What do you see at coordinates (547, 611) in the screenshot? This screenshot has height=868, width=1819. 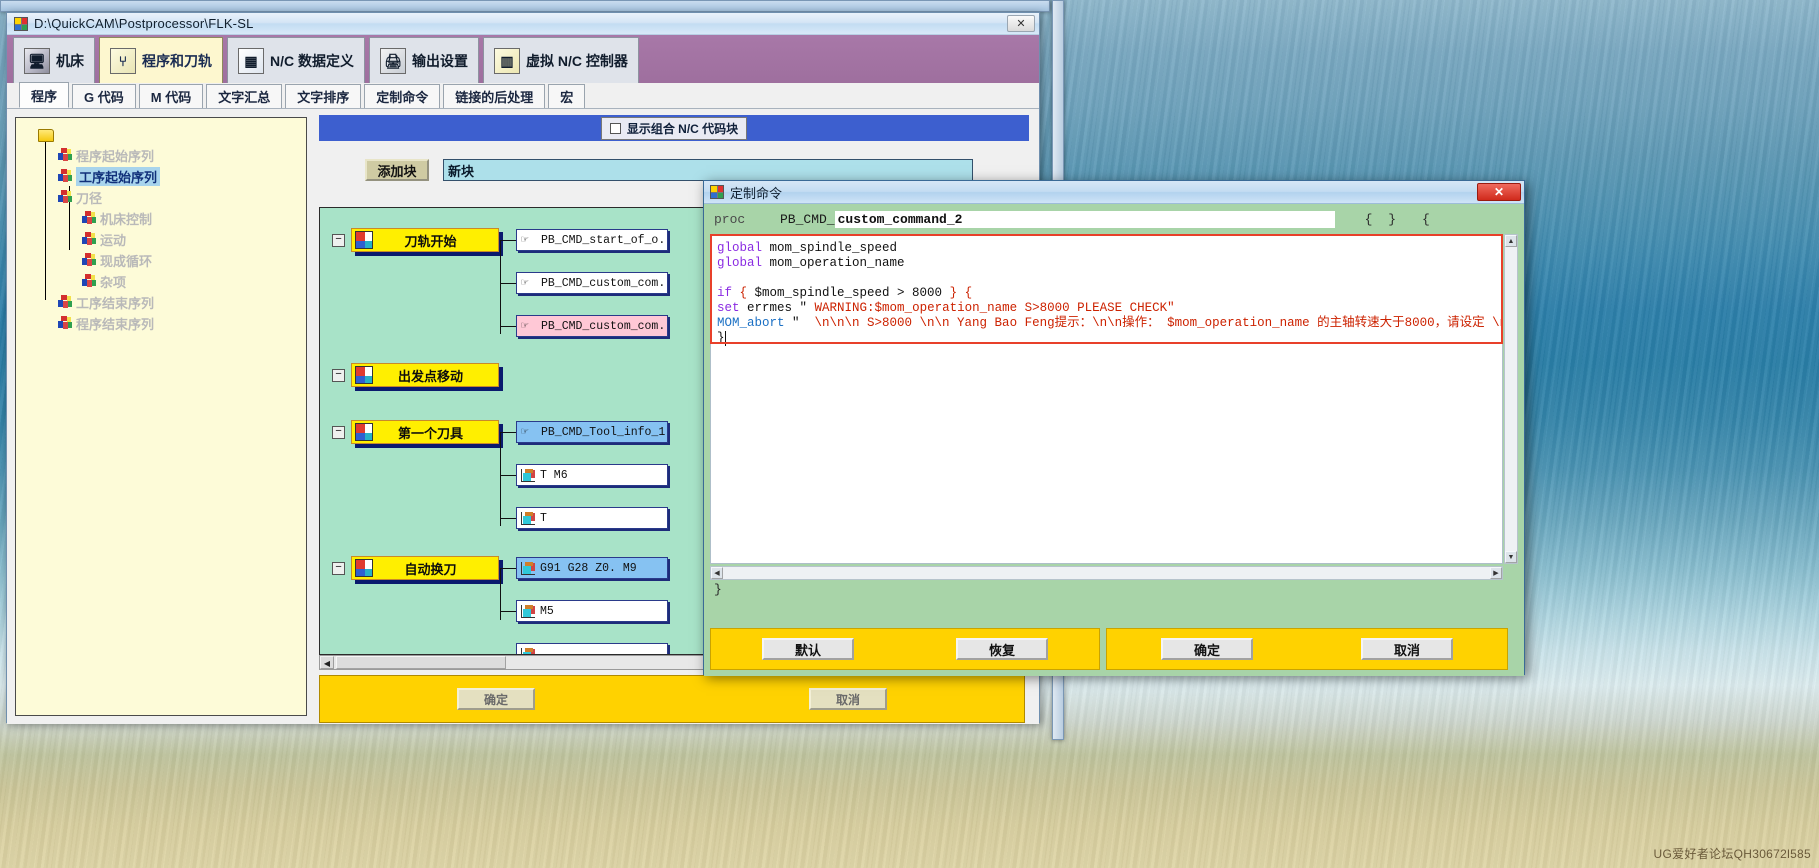 I see `command-label: M5` at bounding box center [547, 611].